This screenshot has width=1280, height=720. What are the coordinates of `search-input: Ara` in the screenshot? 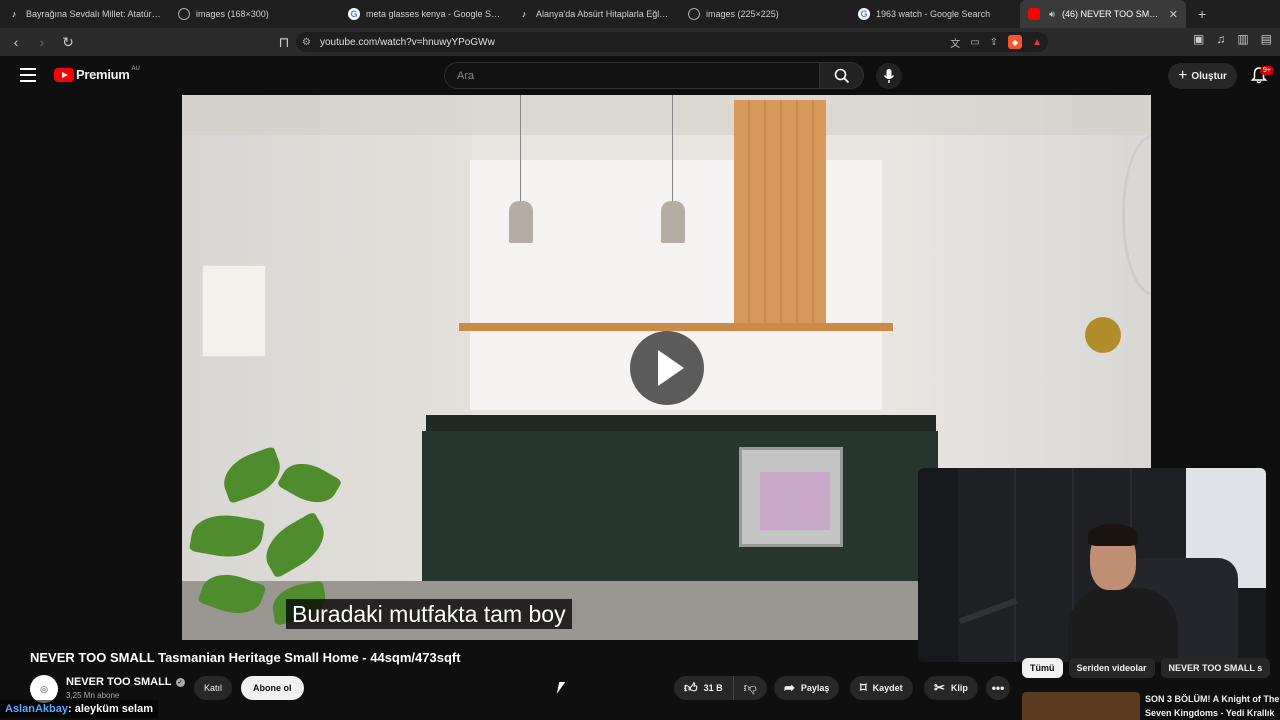 It's located at (632, 75).